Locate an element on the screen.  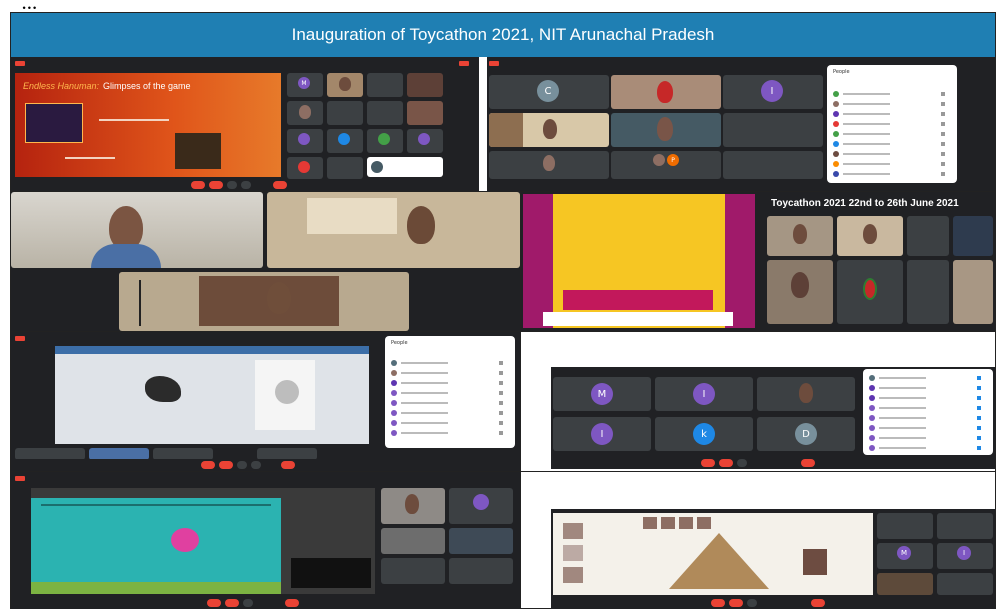
game-cover-image is located at coordinates (54, 123).